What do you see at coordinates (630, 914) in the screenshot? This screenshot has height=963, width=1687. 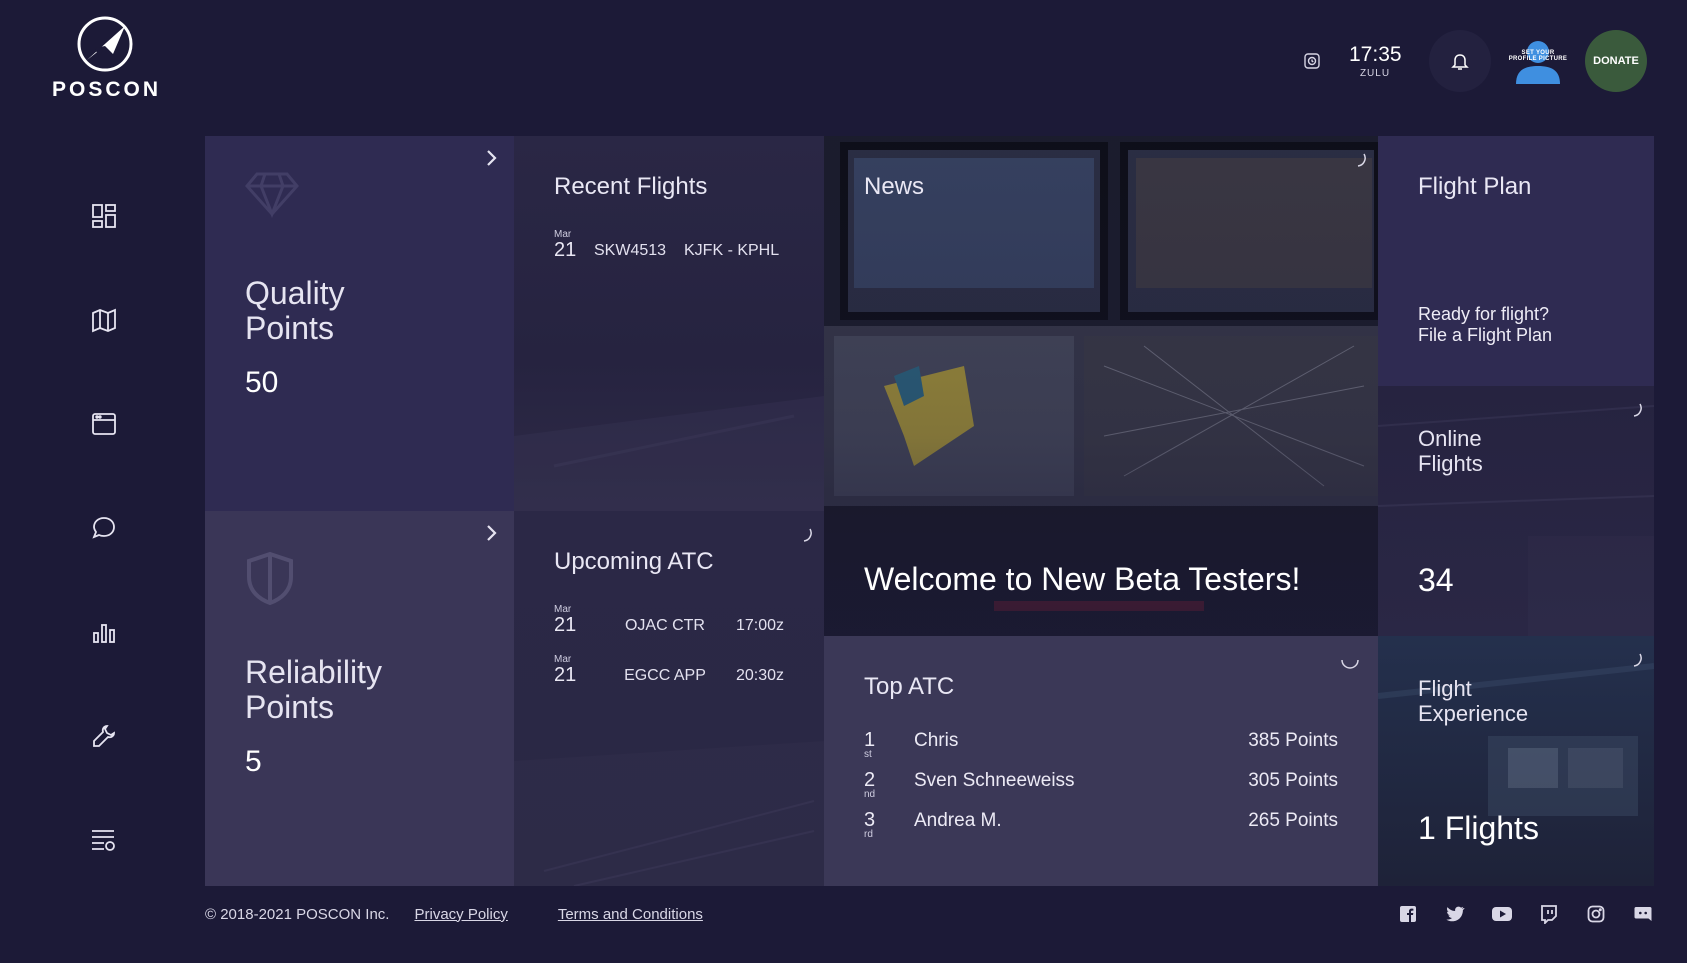 I see `terms-link: Terms and Conditions` at bounding box center [630, 914].